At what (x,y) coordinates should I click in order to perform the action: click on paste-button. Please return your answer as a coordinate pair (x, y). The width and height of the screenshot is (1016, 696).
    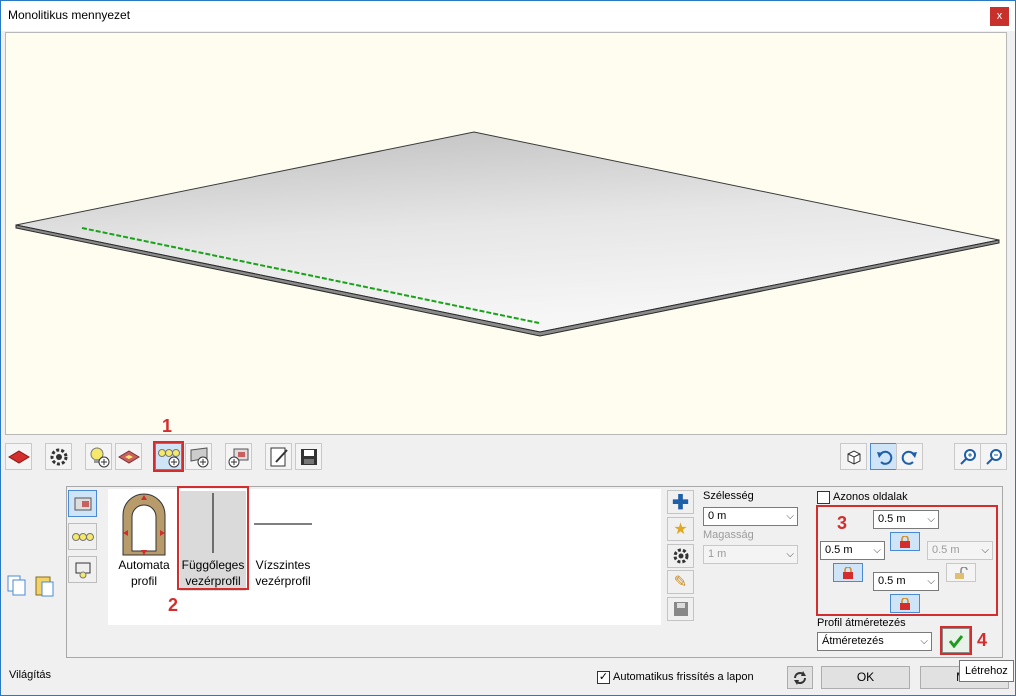
    Looking at the image, I should click on (44, 586).